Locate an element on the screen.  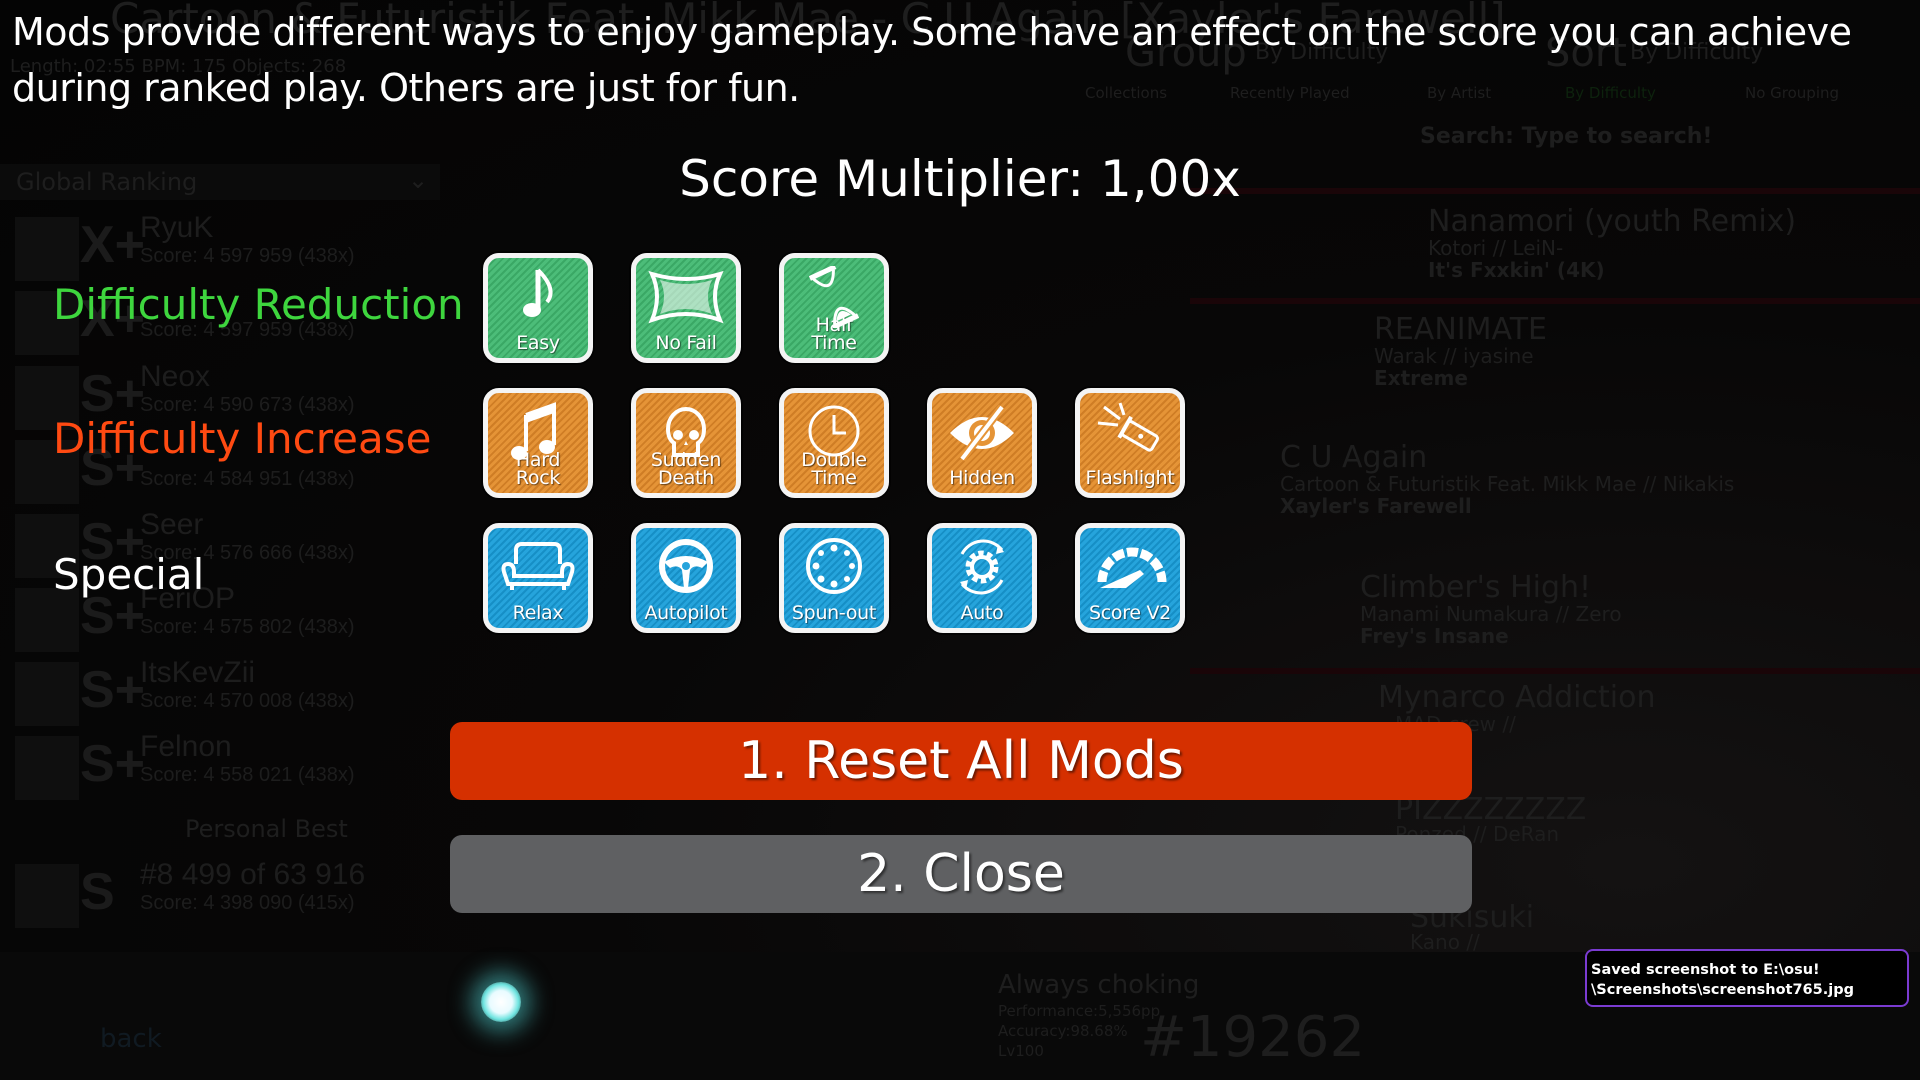
mod-easy: Easy is located at coordinates (538, 308).